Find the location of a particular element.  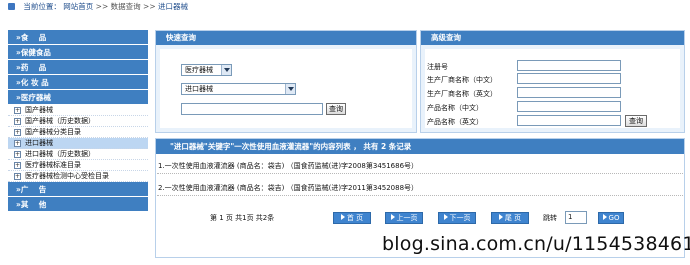

sidebar-item-test-center-catalog: + 医疗器械检测中心受检目录 is located at coordinates (78, 176).